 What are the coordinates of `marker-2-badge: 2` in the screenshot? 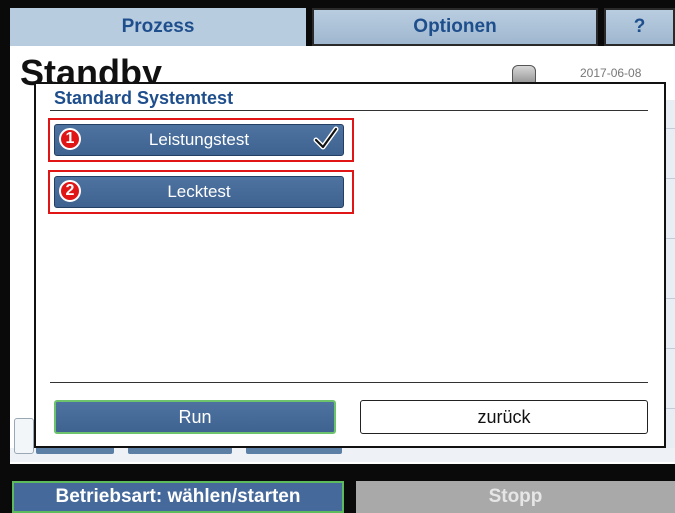 It's located at (70, 191).